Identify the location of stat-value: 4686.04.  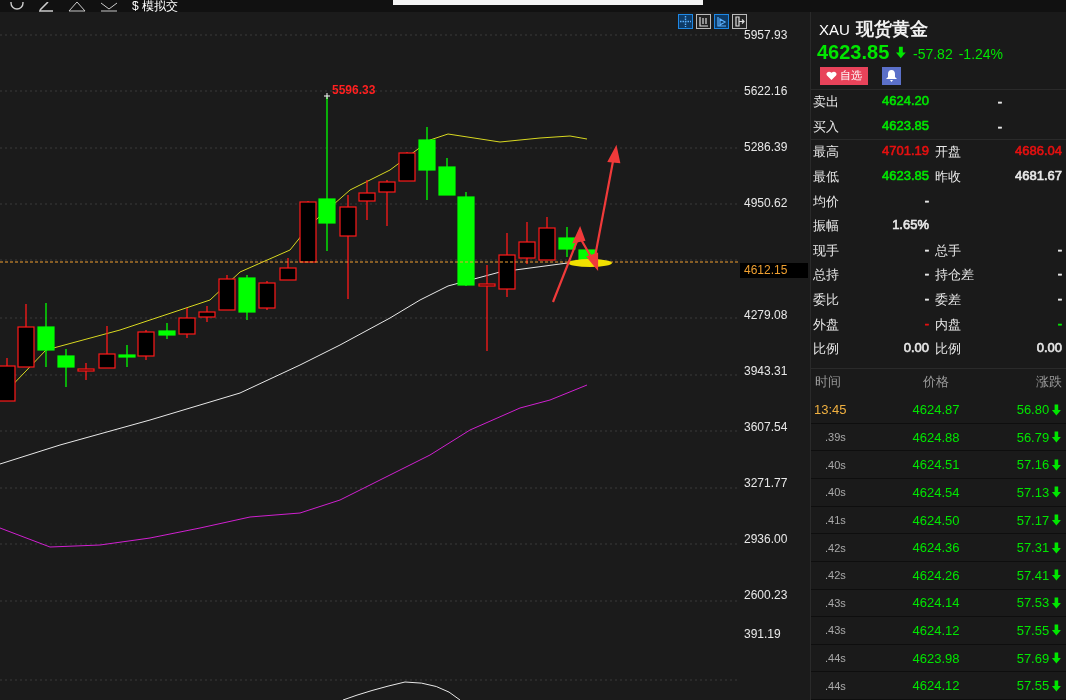
(1038, 152).